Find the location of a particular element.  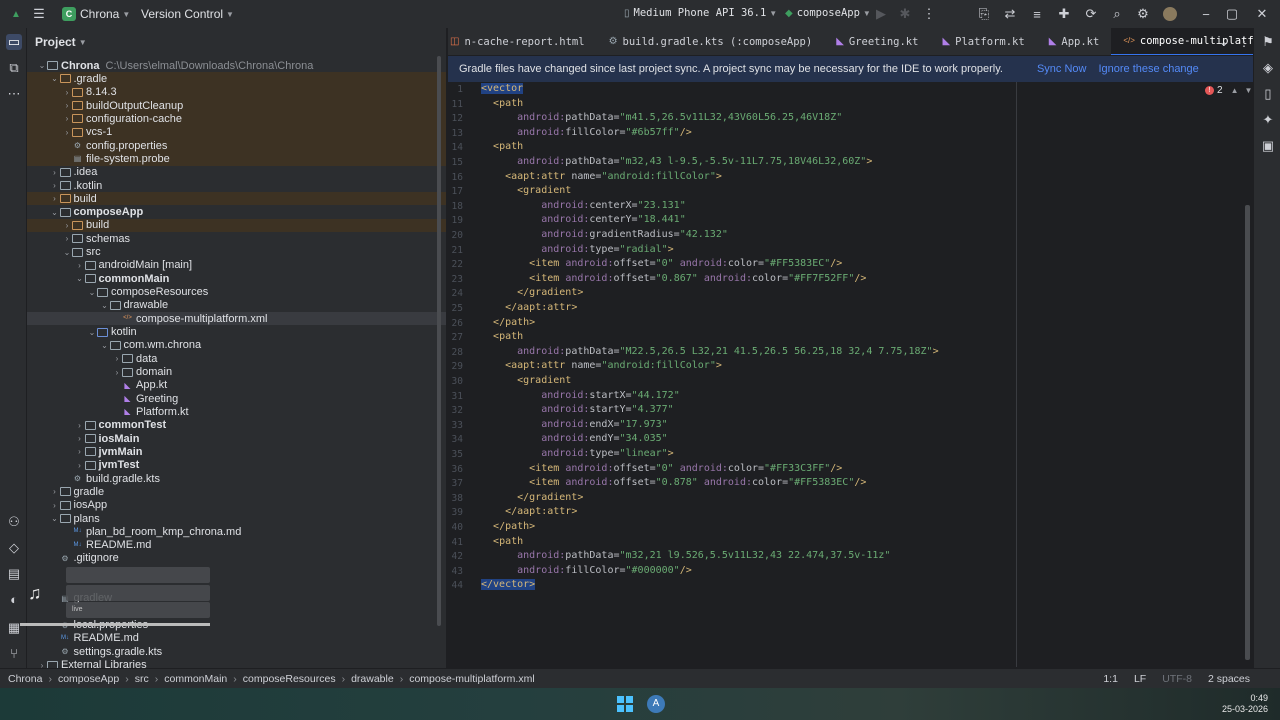

code-line: <vector is located at coordinates (502, 89).